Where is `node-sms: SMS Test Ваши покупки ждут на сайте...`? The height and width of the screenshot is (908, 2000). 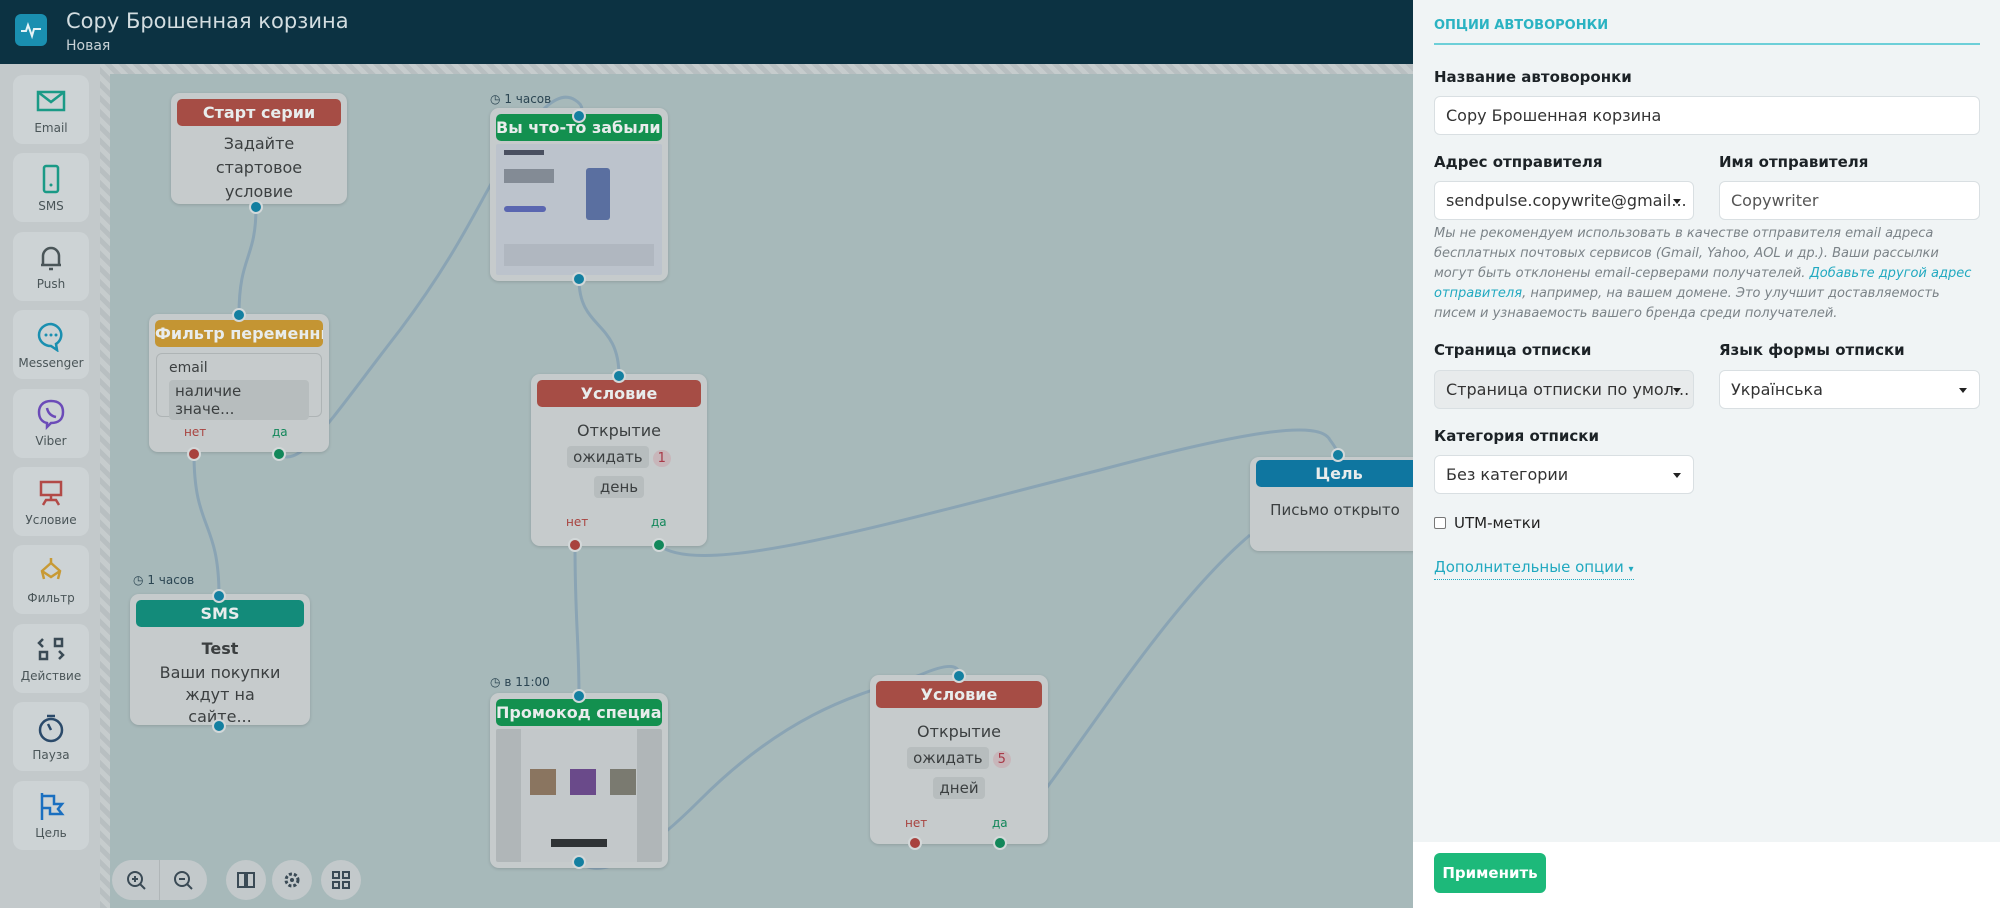 node-sms: SMS Test Ваши покупки ждут на сайте... is located at coordinates (220, 660).